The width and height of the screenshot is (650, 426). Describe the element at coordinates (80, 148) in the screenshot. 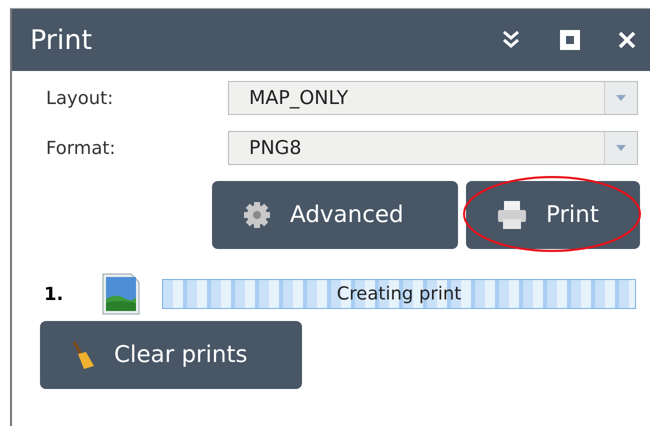

I see `field-label: Format:` at that location.